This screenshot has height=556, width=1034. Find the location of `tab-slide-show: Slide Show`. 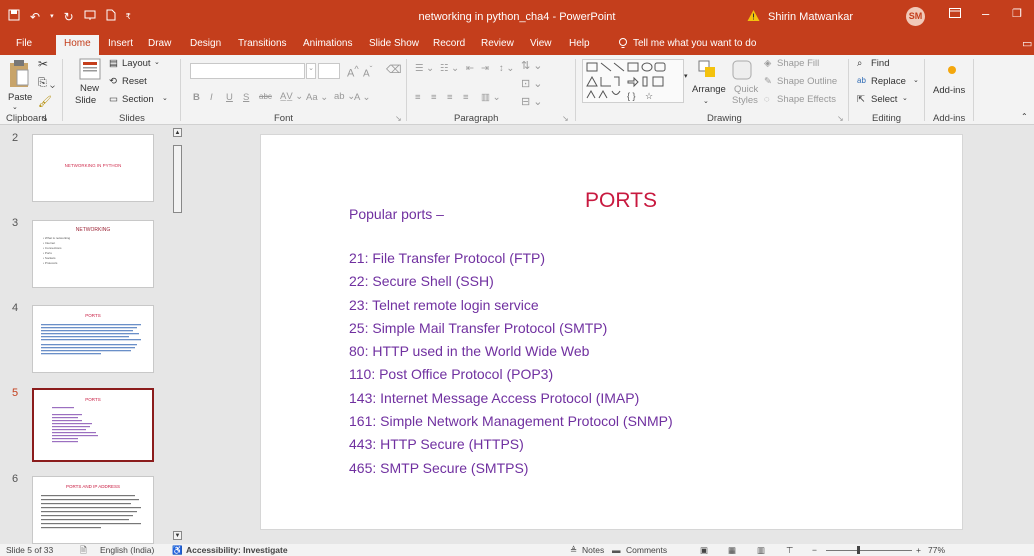

tab-slide-show: Slide Show is located at coordinates (394, 43).